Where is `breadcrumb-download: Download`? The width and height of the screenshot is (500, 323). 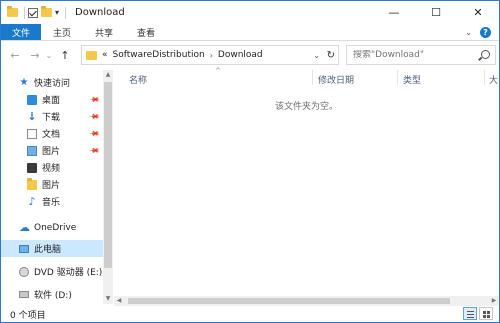
breadcrumb-download: Download is located at coordinates (240, 55).